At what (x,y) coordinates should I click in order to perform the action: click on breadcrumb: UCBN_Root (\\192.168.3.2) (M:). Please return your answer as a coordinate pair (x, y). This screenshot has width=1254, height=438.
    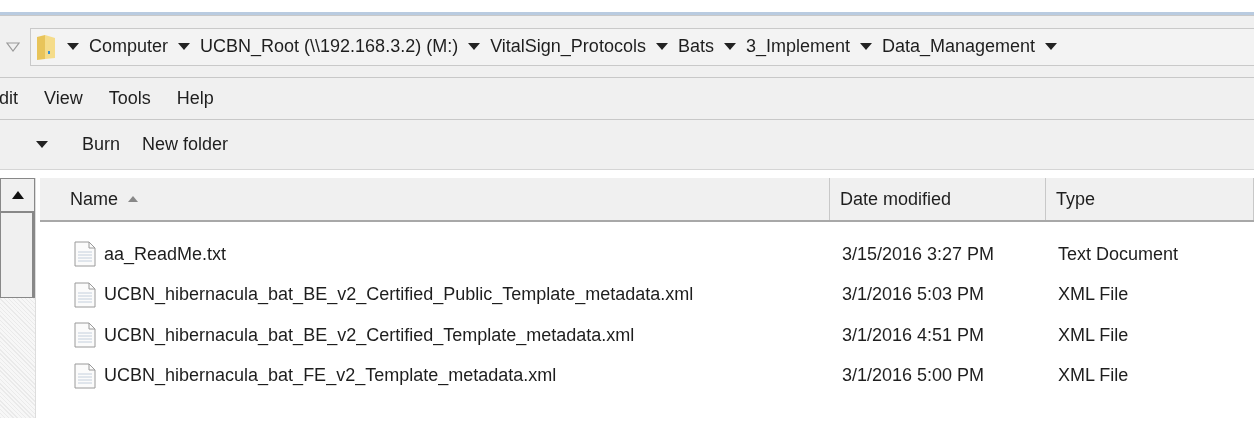
    Looking at the image, I should click on (329, 46).